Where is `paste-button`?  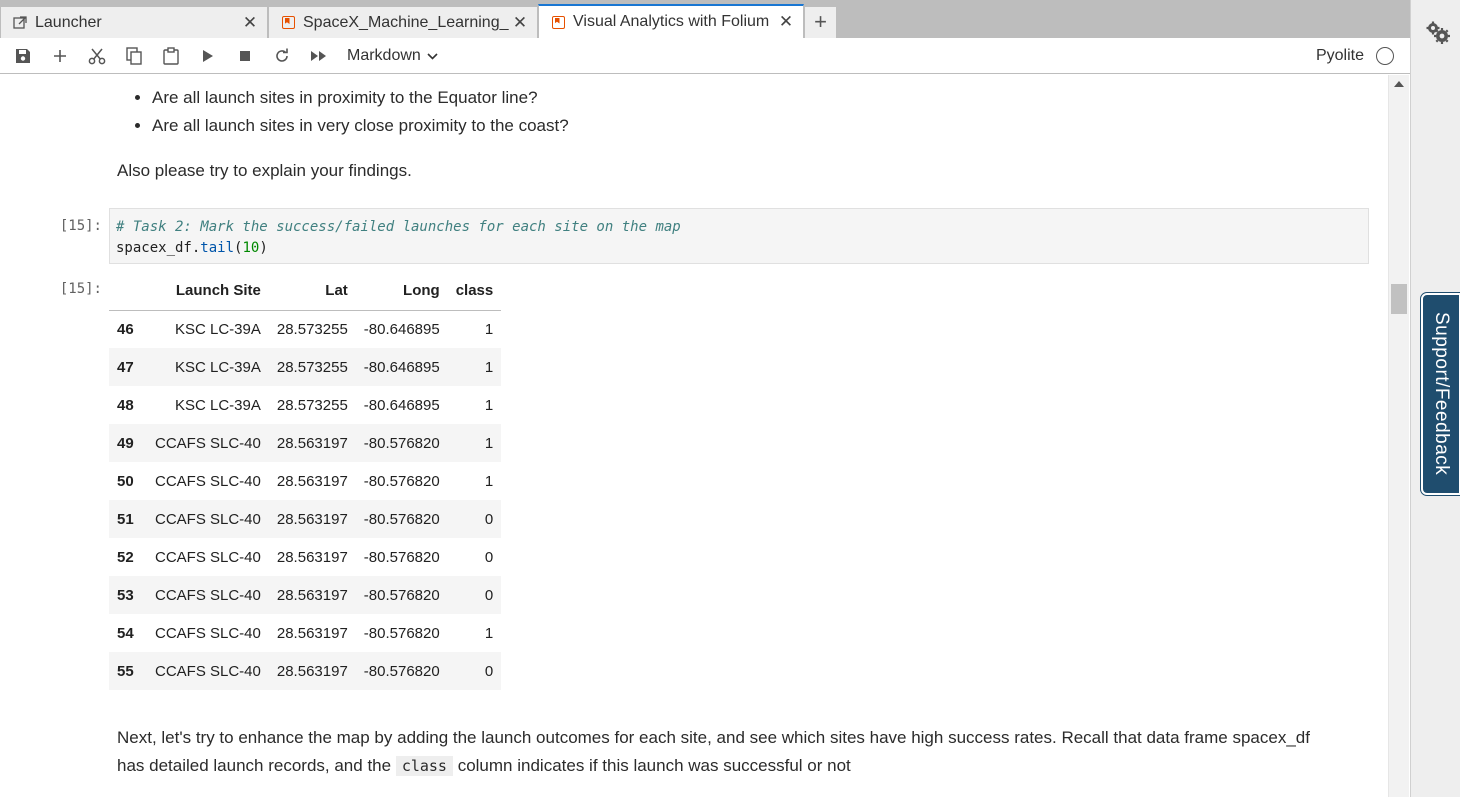
paste-button is located at coordinates (170, 56).